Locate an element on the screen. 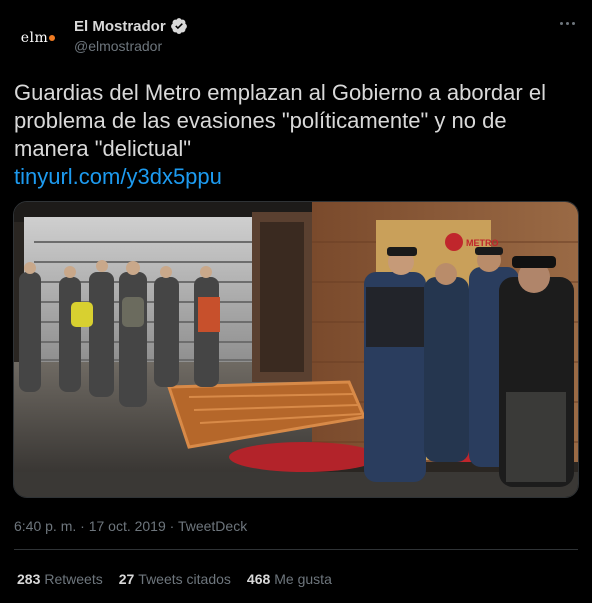 This screenshot has width=592, height=603. quote-tweets-stat: 27 Tweets citados is located at coordinates (175, 579).